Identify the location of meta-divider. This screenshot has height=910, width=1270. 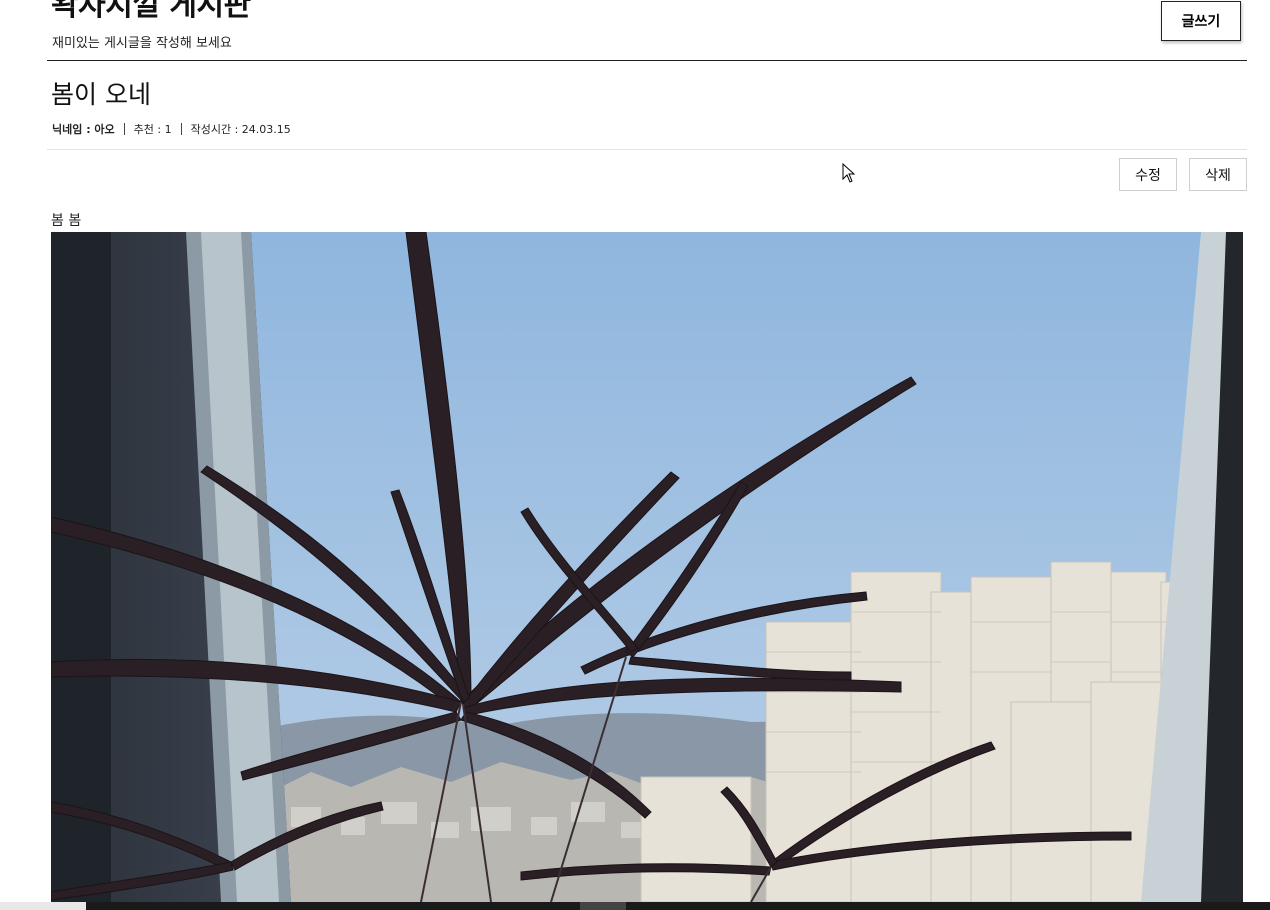
(647, 149).